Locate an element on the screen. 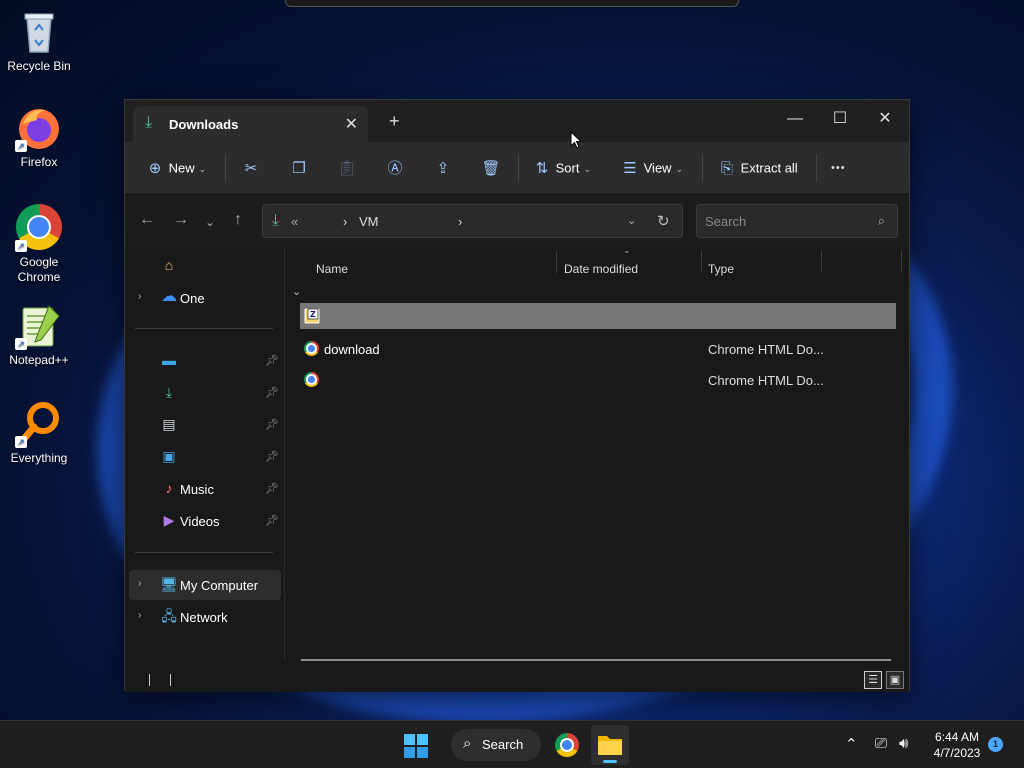 The width and height of the screenshot is (1024, 768). view-button: ☰ View ⌄ is located at coordinates (651, 168).